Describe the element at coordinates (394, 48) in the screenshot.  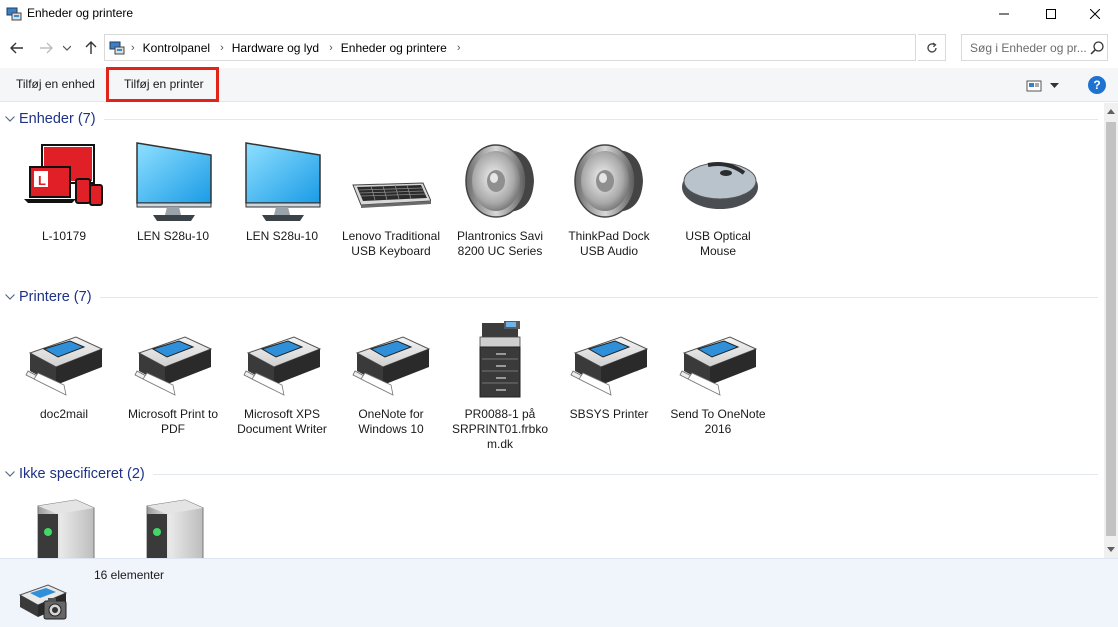
I see `breadcrumb-devices-printers: Enheder og printere` at that location.